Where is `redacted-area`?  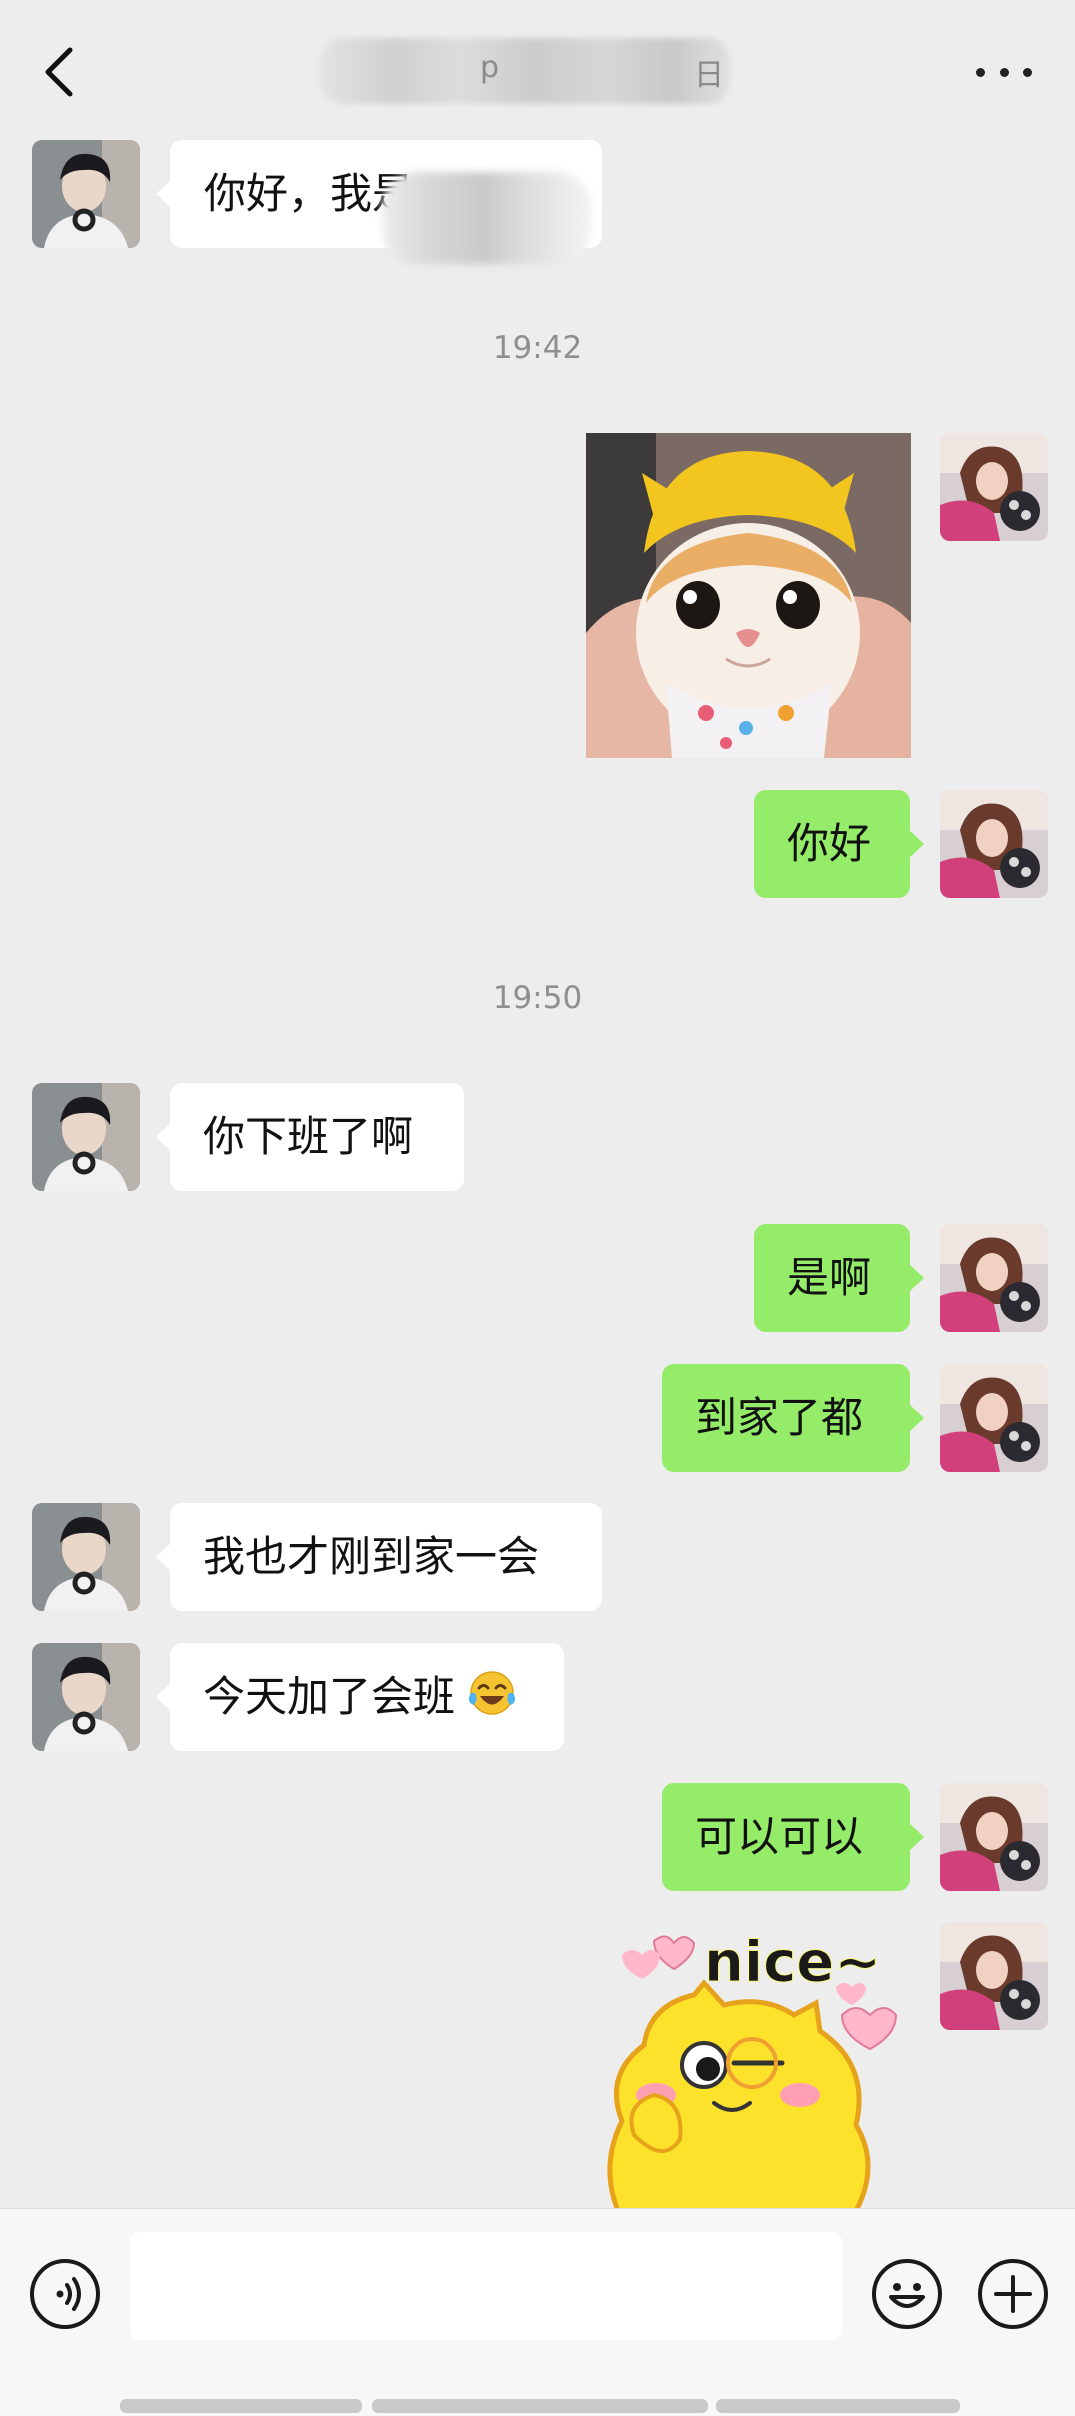
redacted-area is located at coordinates (487, 218).